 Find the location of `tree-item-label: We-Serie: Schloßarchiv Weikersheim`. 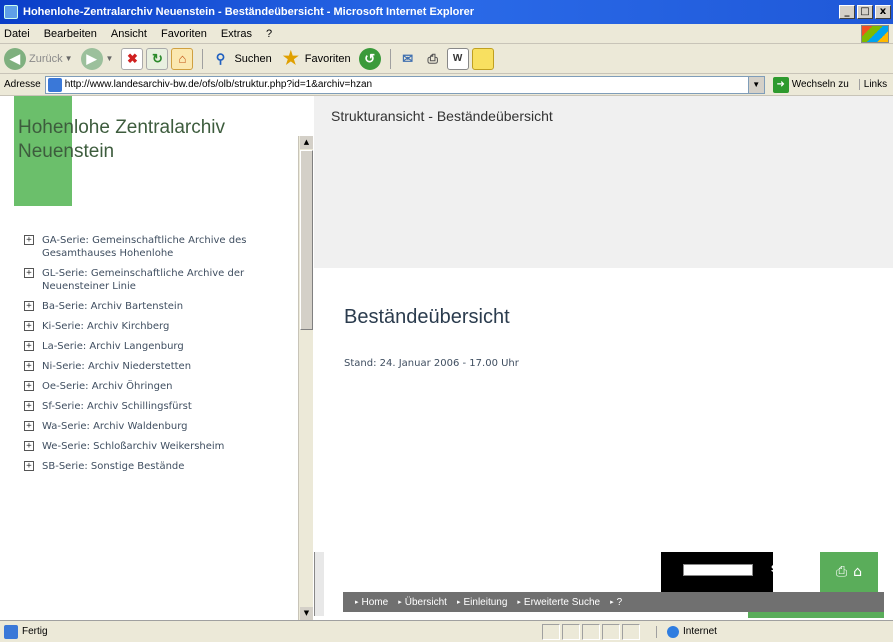

tree-item-label: We-Serie: Schloßarchiv Weikersheim is located at coordinates (133, 446).